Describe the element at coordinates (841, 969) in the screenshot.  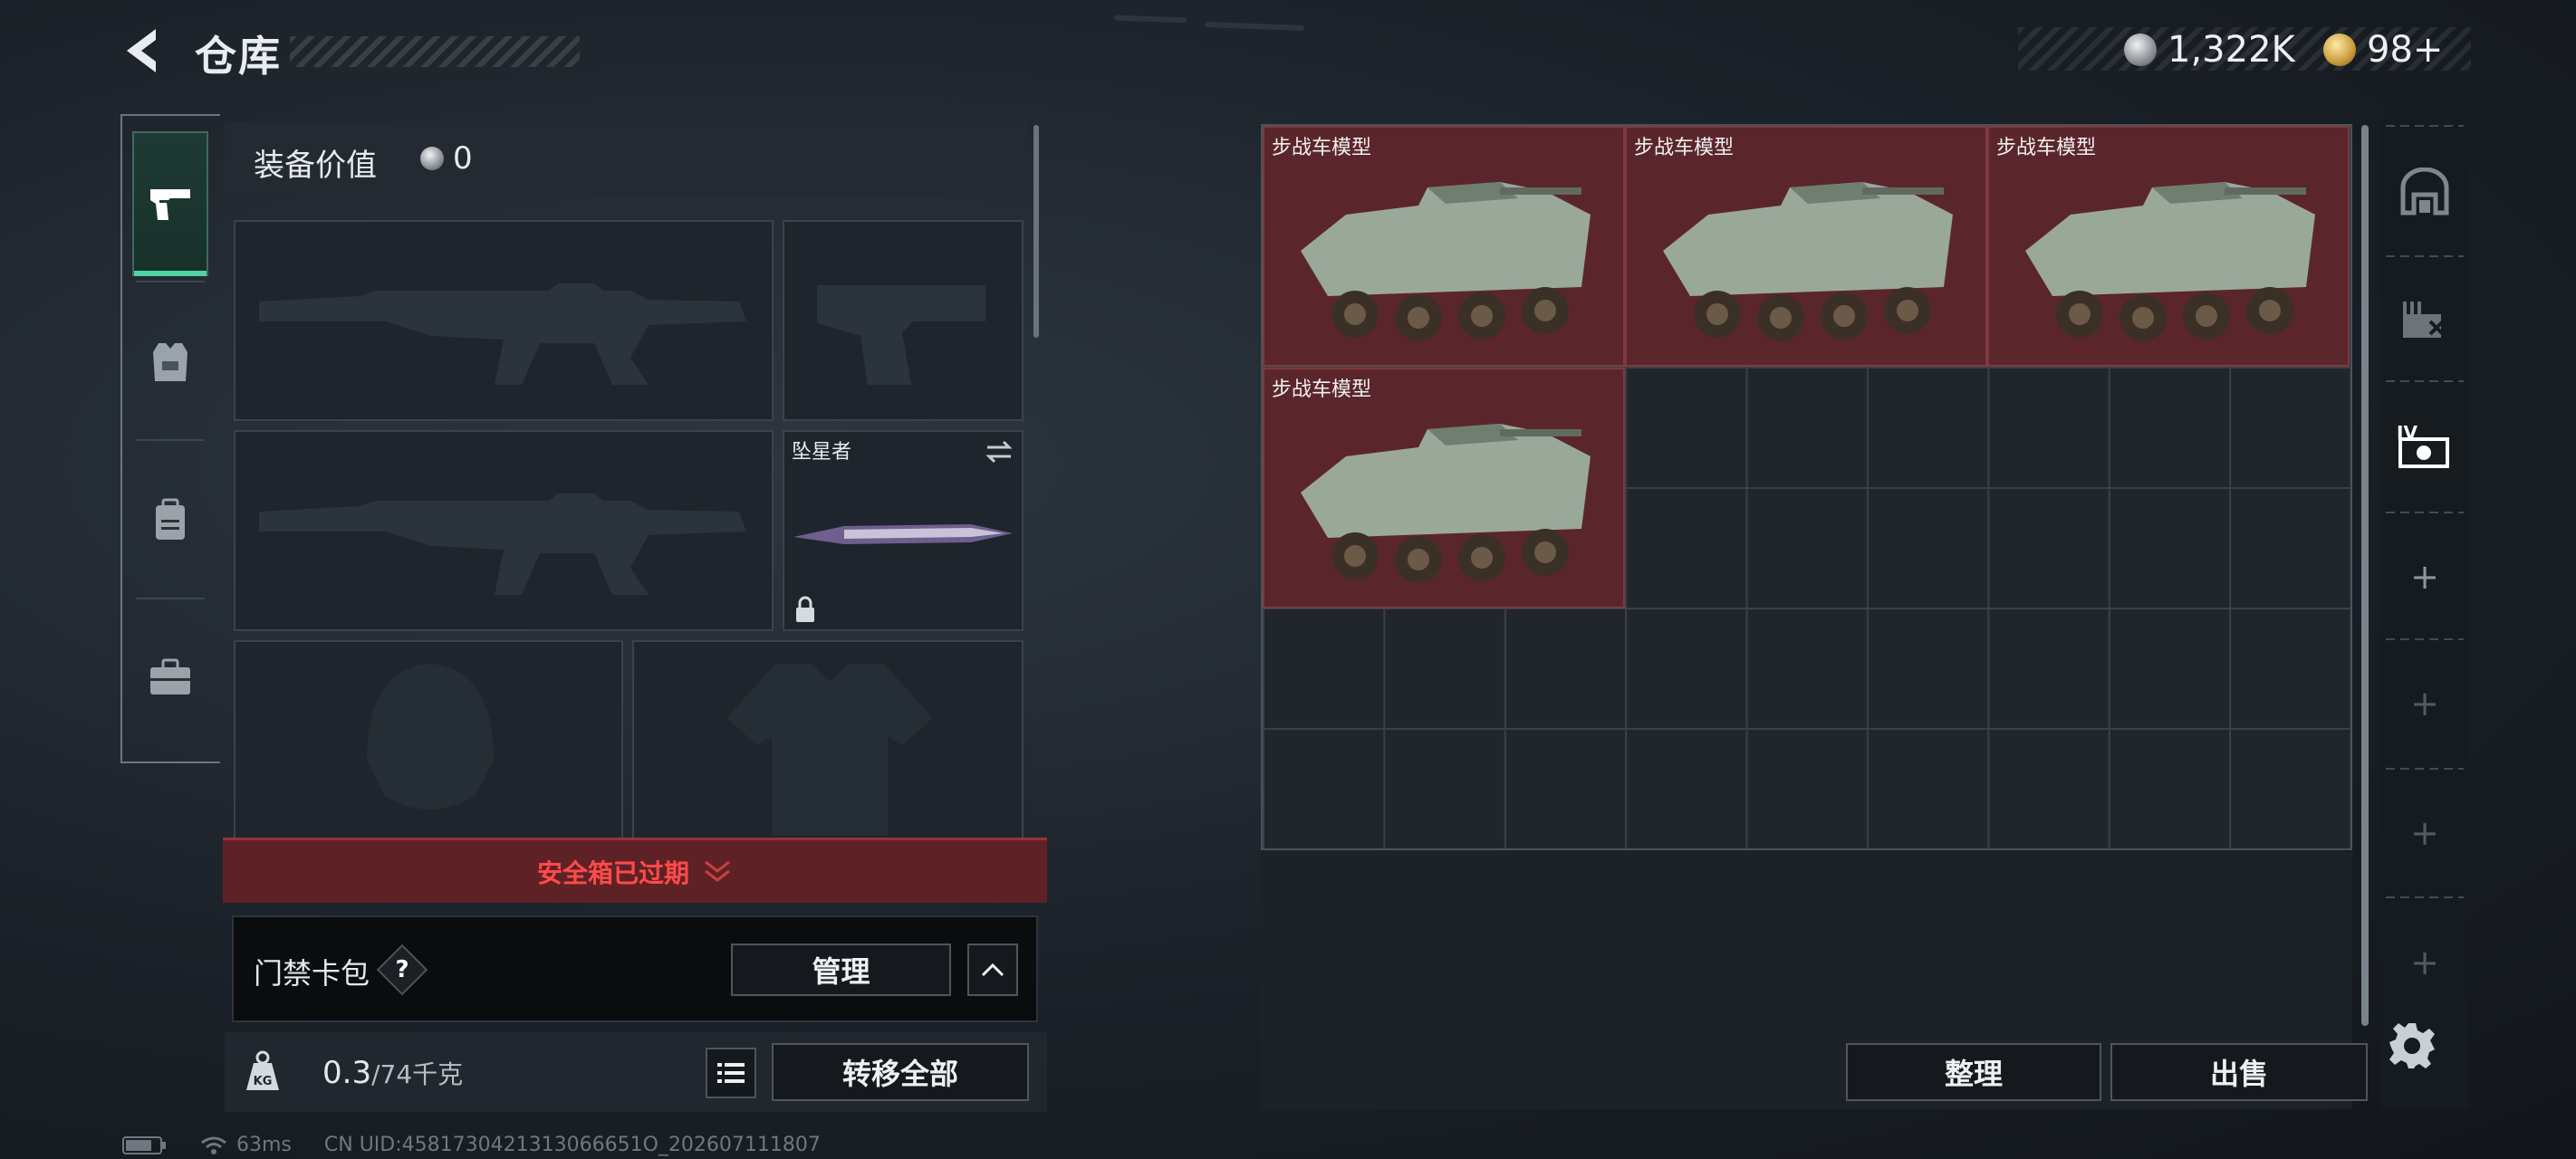
I see `manage-button: 管理` at that location.